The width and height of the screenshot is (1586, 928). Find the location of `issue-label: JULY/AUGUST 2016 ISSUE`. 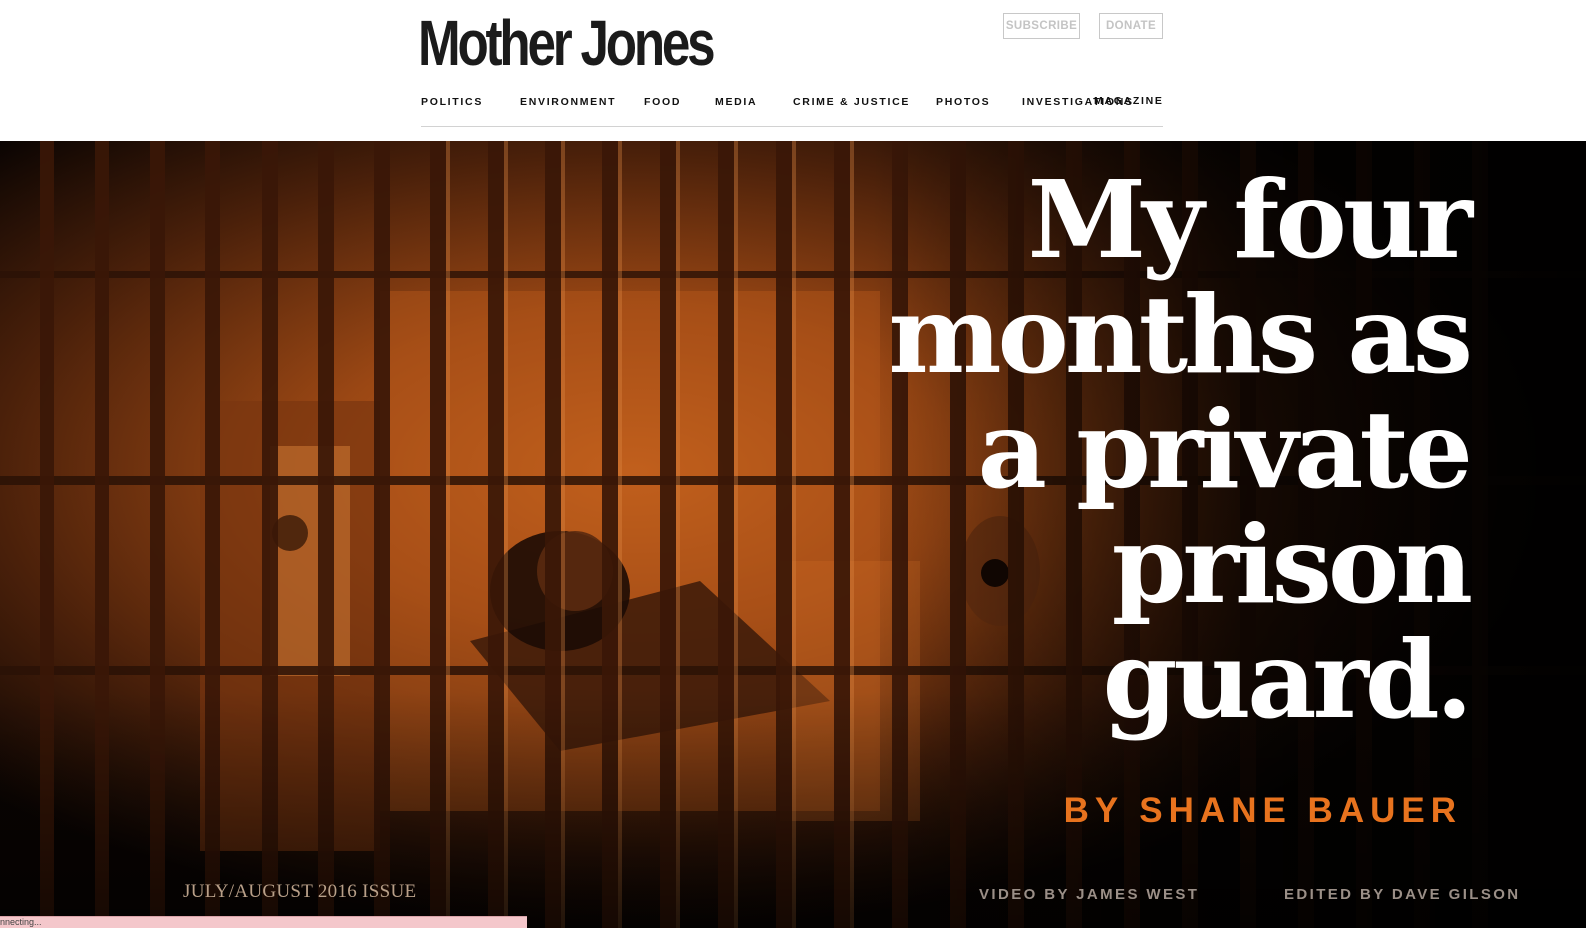

issue-label: JULY/AUGUST 2016 ISSUE is located at coordinates (300, 891).